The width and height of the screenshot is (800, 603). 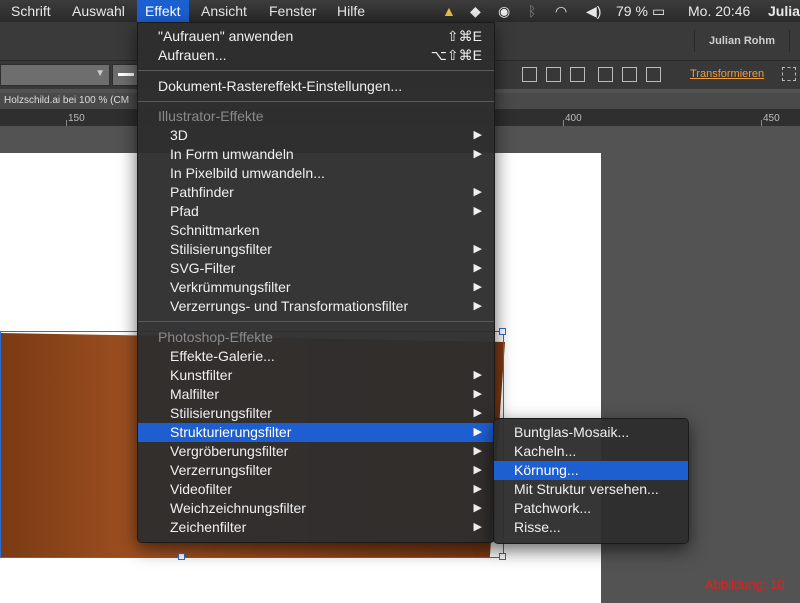 What do you see at coordinates (316, 375) in the screenshot?
I see `menu-item-kunstfilter: Kunstfilter ▶` at bounding box center [316, 375].